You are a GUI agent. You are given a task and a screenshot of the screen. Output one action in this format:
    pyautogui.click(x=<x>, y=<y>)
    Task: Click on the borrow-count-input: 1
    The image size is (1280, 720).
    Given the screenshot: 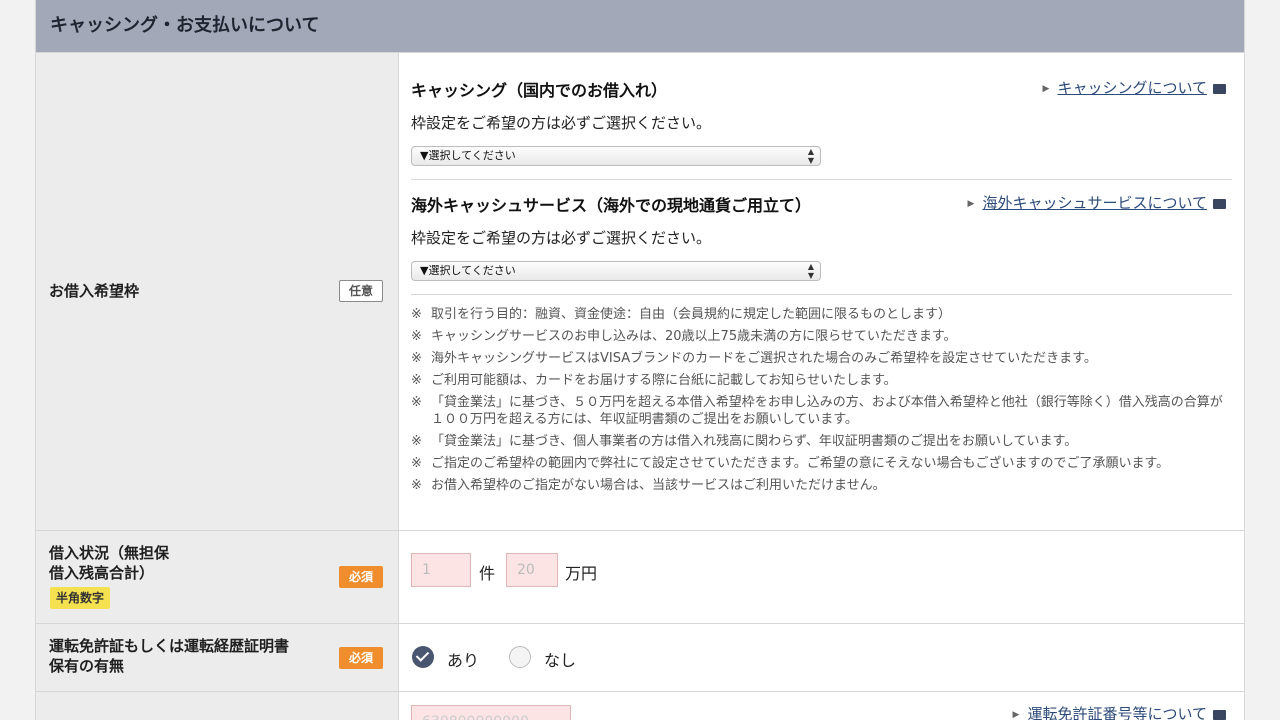 What is the action you would take?
    pyautogui.click(x=441, y=570)
    